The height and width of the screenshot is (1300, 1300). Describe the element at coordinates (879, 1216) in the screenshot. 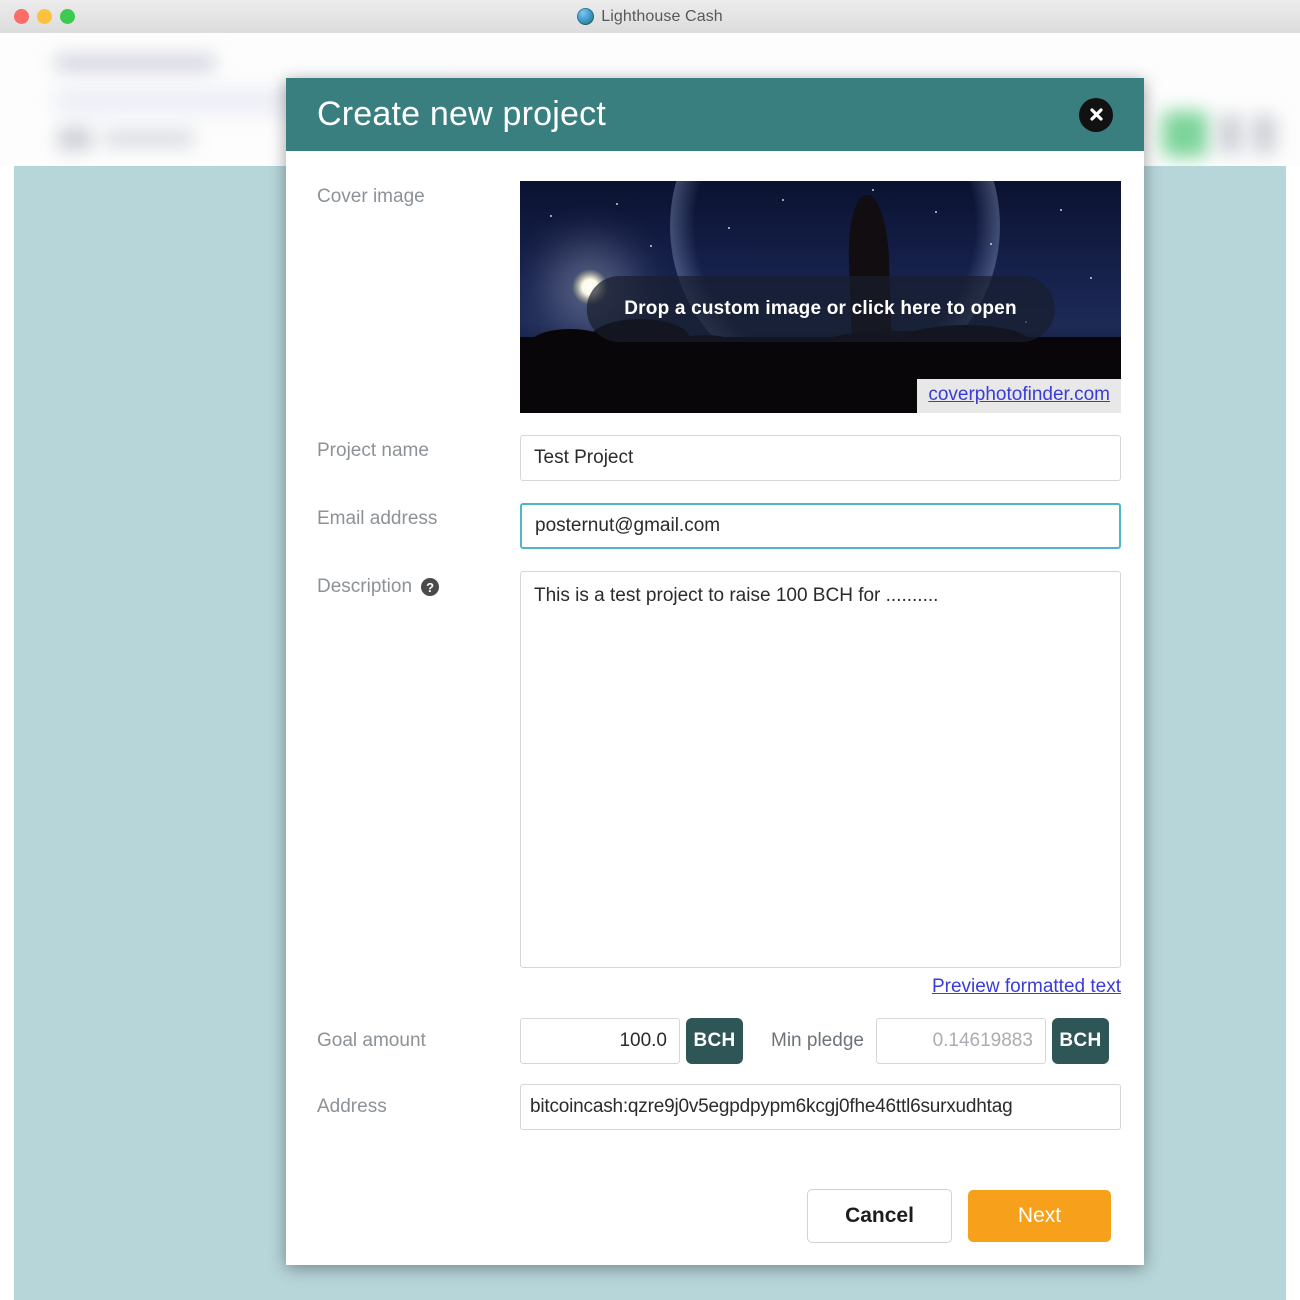

I see `cancel-button: Cancel` at that location.